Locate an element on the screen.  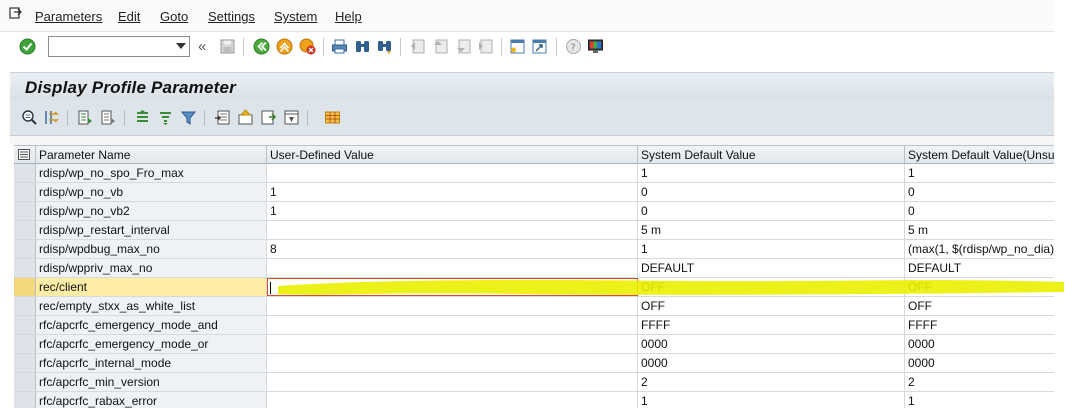
grid-gap is located at coordinates (532, 140).